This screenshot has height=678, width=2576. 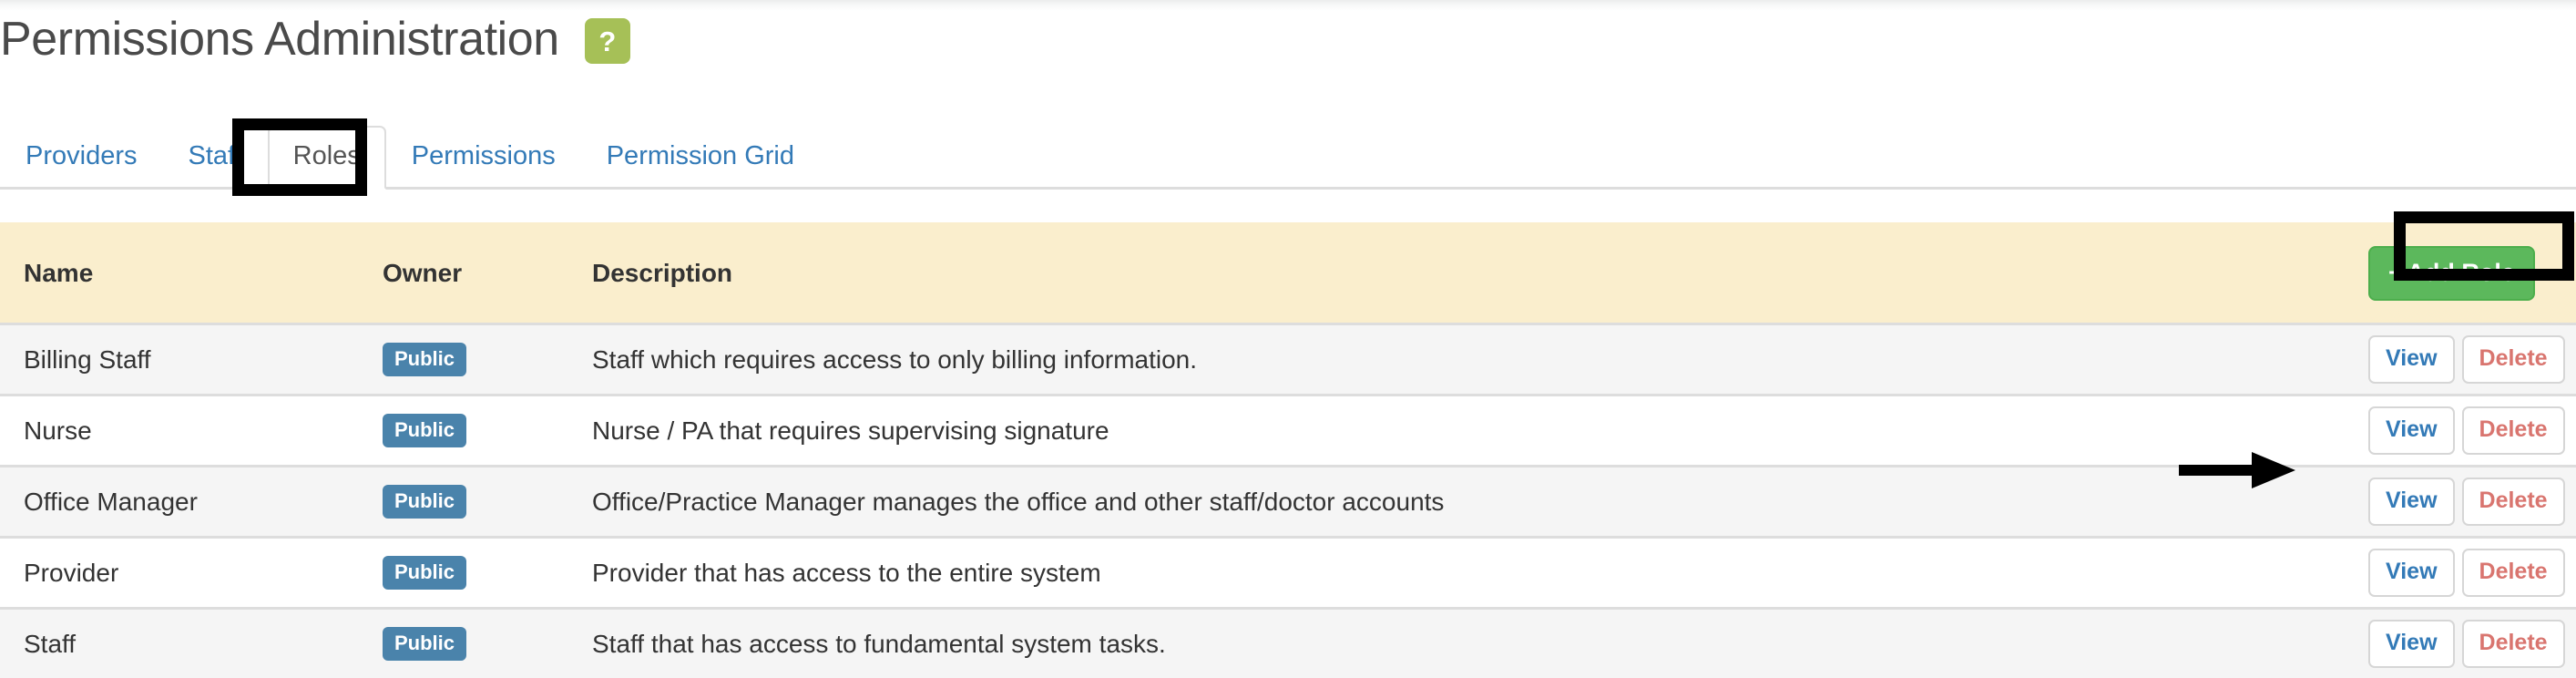 I want to click on cell-role-name: Office Manager, so click(x=191, y=502).